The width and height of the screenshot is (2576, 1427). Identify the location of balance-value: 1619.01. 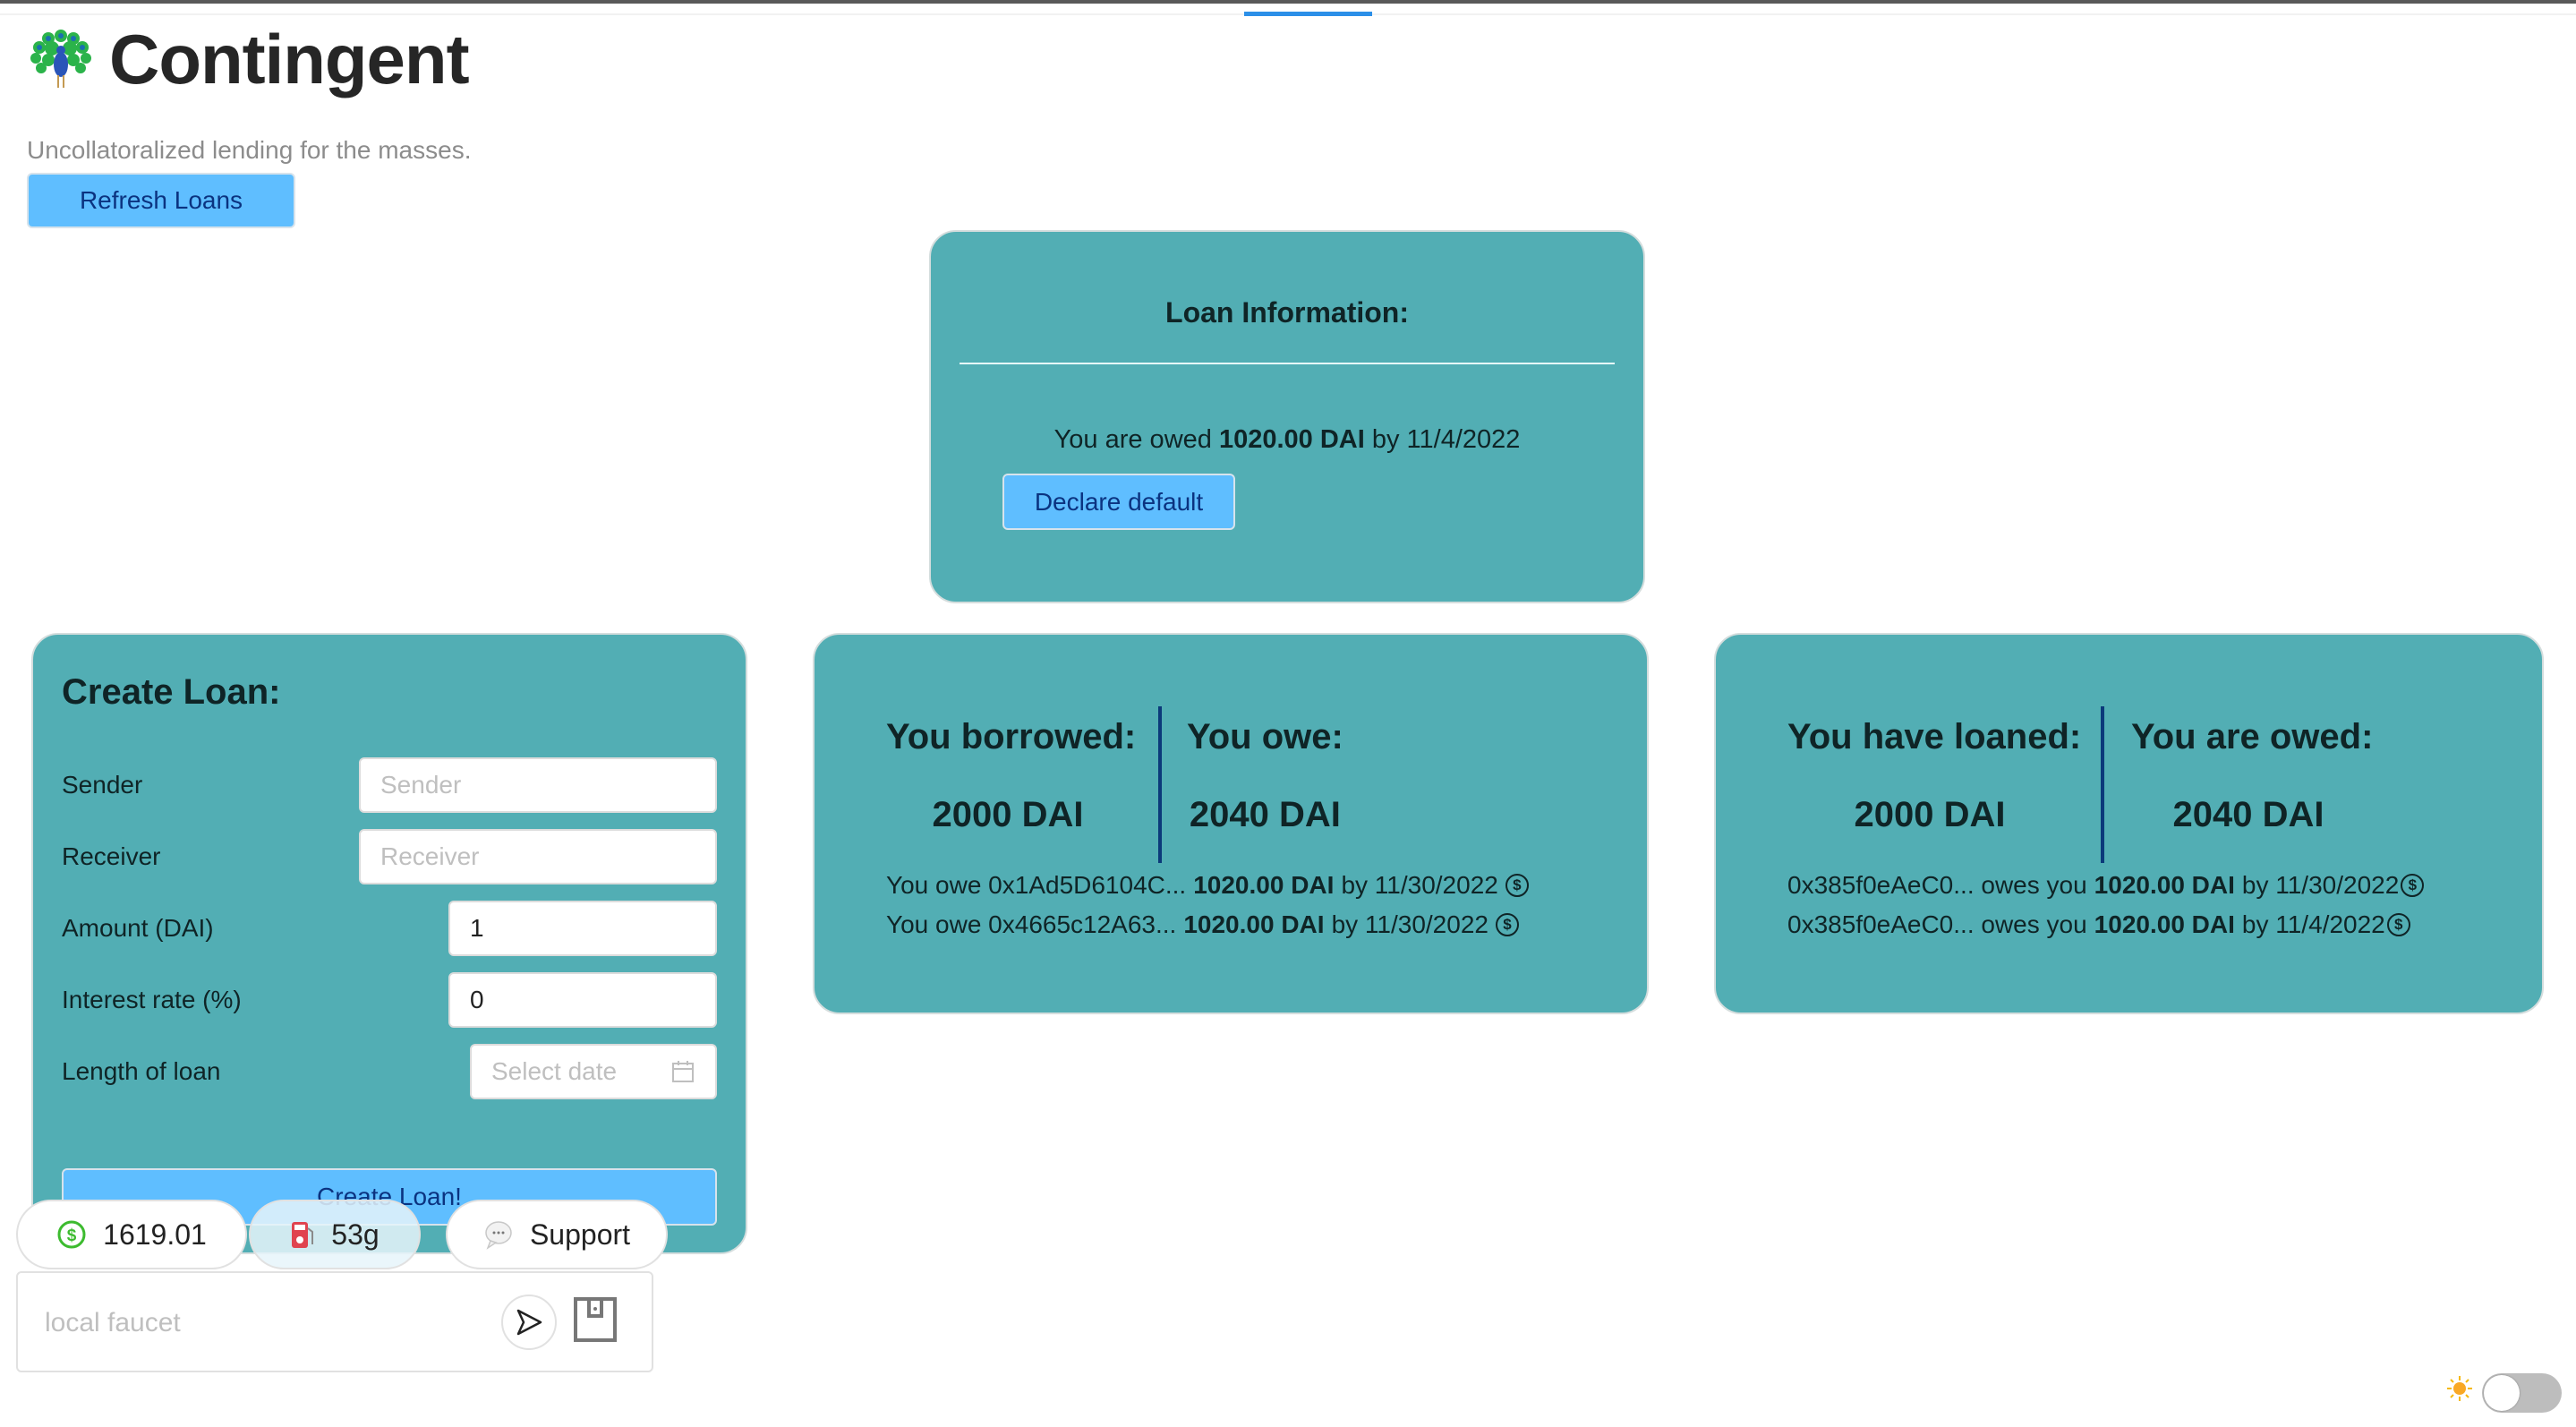
(155, 1234).